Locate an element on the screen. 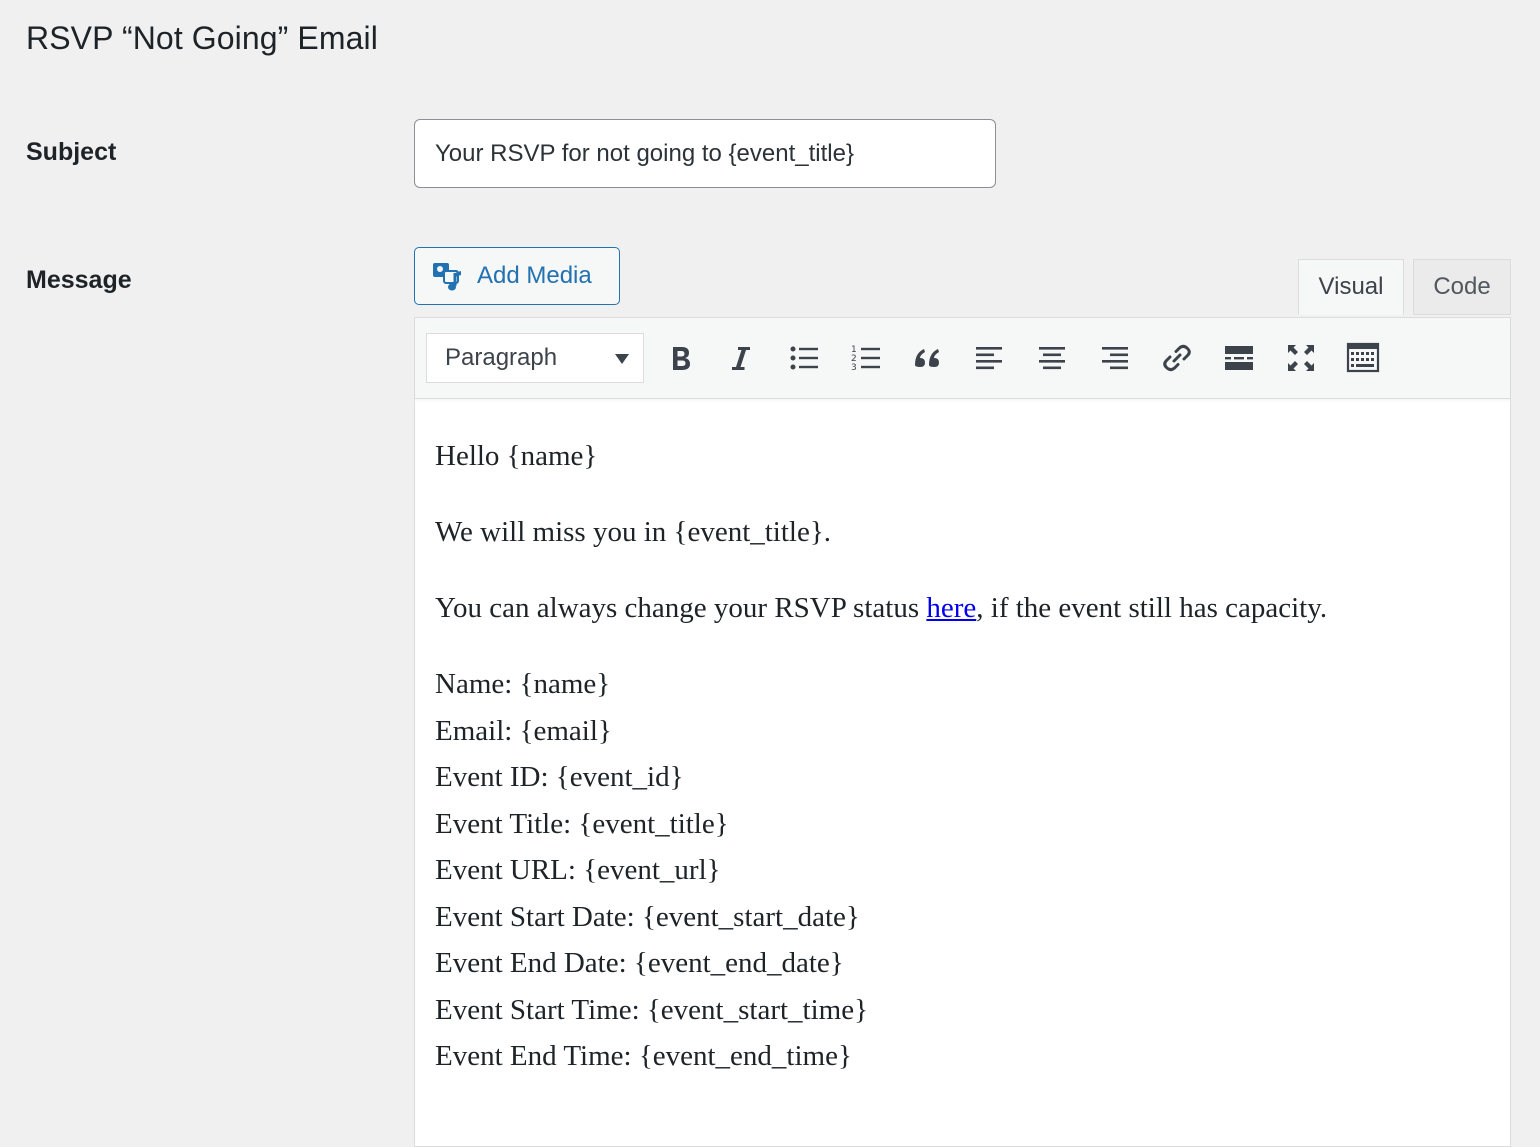  format-select-value: Paragraph is located at coordinates (501, 357).